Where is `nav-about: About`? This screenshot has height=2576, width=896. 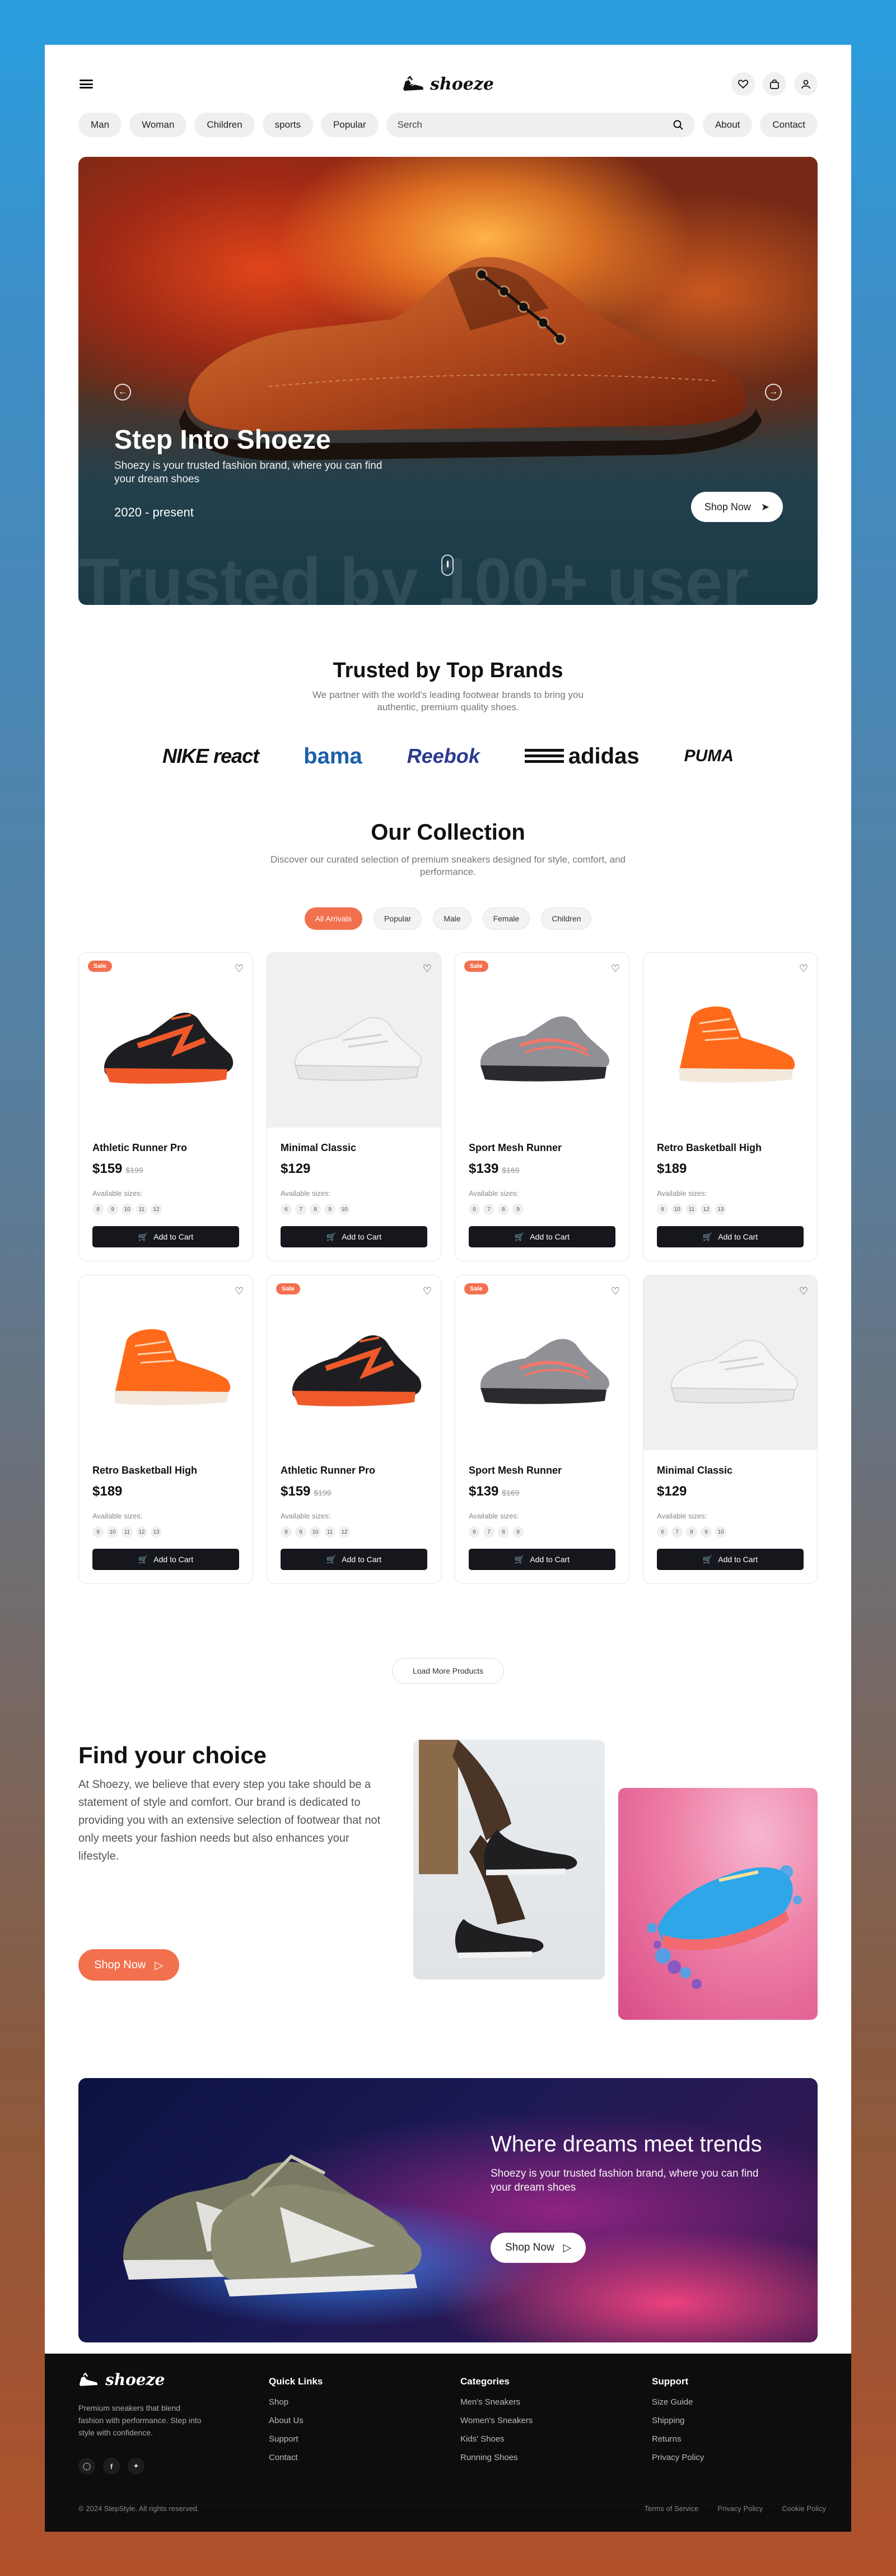 nav-about: About is located at coordinates (728, 125).